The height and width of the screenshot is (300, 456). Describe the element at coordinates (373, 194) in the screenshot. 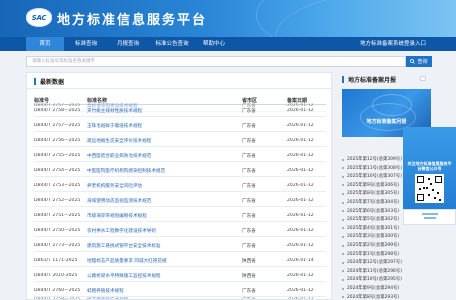

I see `monthly-report-label: 2025年第8号(总第305号)` at that location.